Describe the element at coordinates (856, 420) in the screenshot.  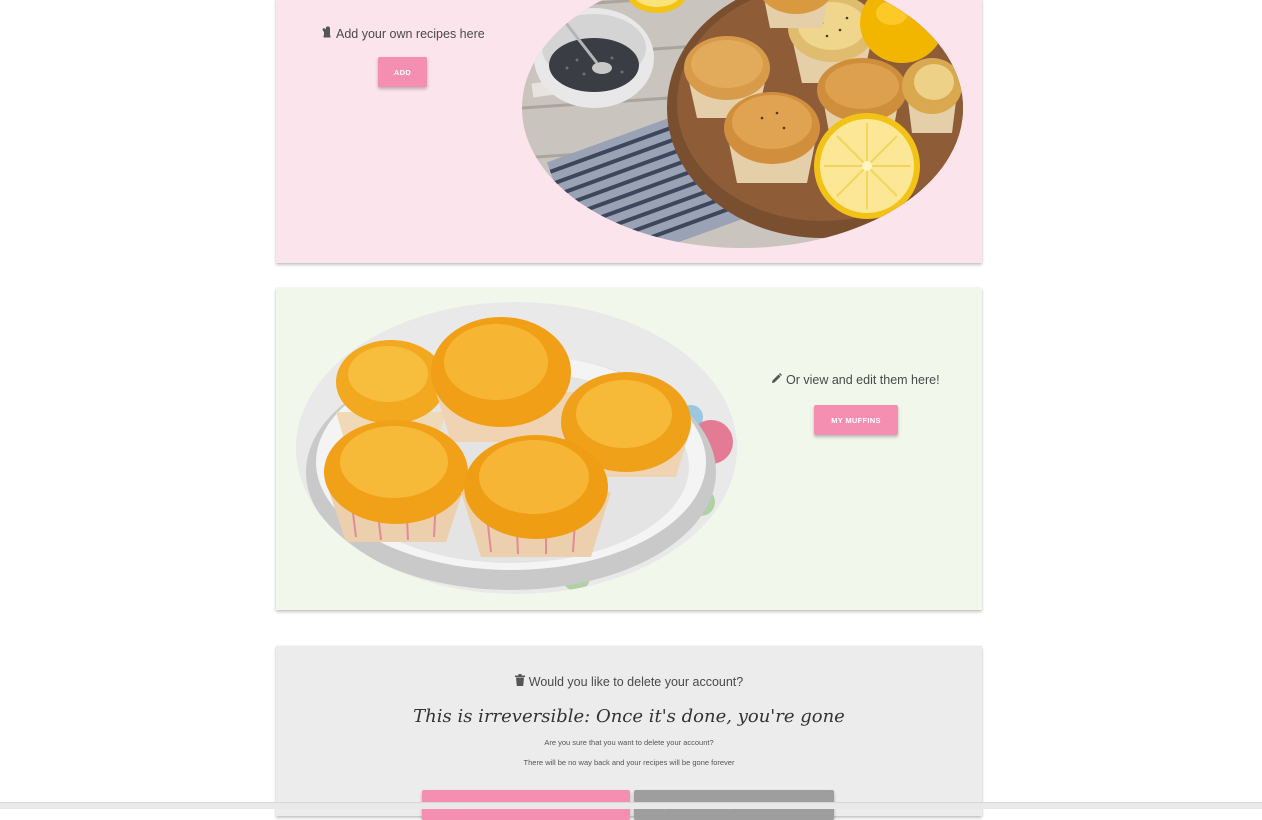
I see `my-muffins-button: MY MUFFINS` at that location.